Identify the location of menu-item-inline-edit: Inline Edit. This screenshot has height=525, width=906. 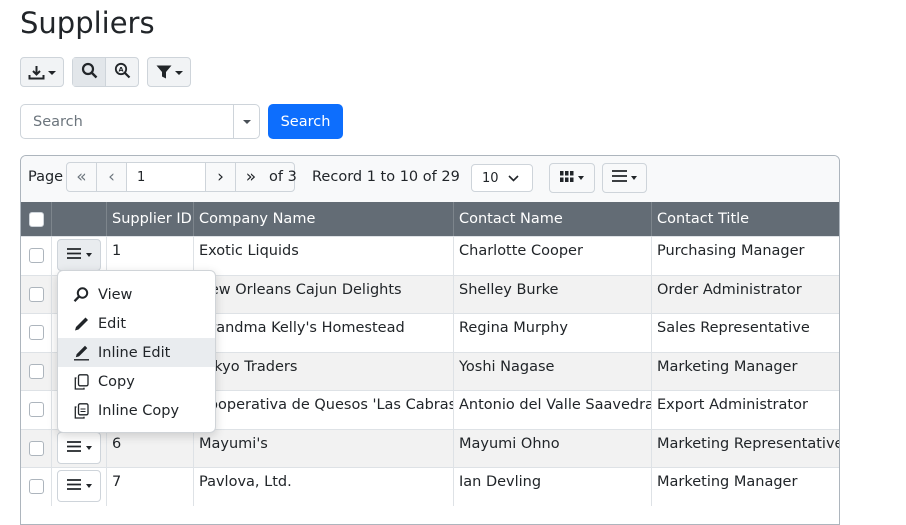
(136, 352).